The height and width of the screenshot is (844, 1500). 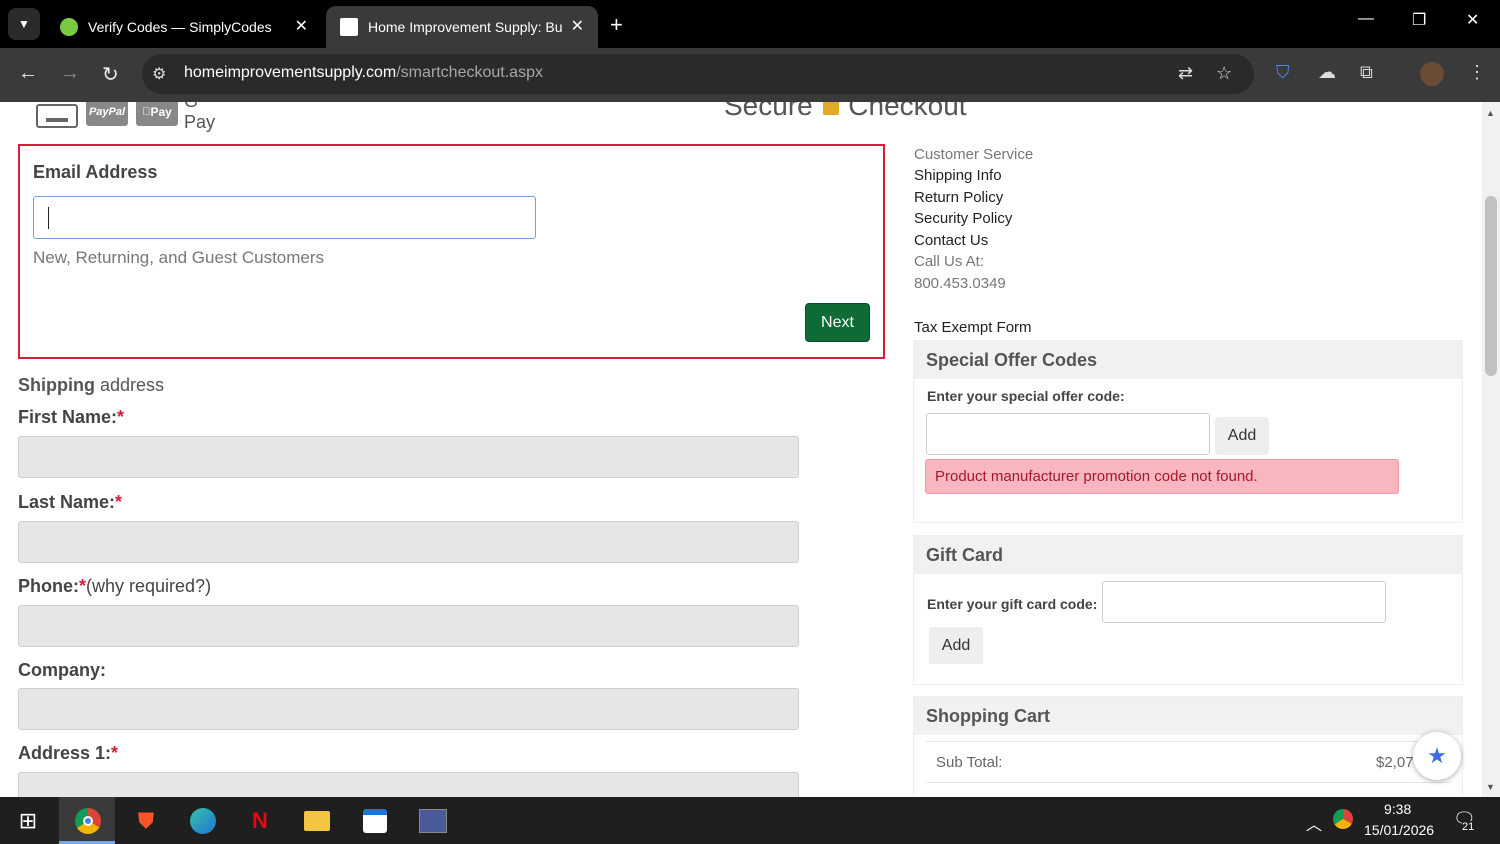 What do you see at coordinates (110, 74) in the screenshot?
I see `reload-icon: ↻` at bounding box center [110, 74].